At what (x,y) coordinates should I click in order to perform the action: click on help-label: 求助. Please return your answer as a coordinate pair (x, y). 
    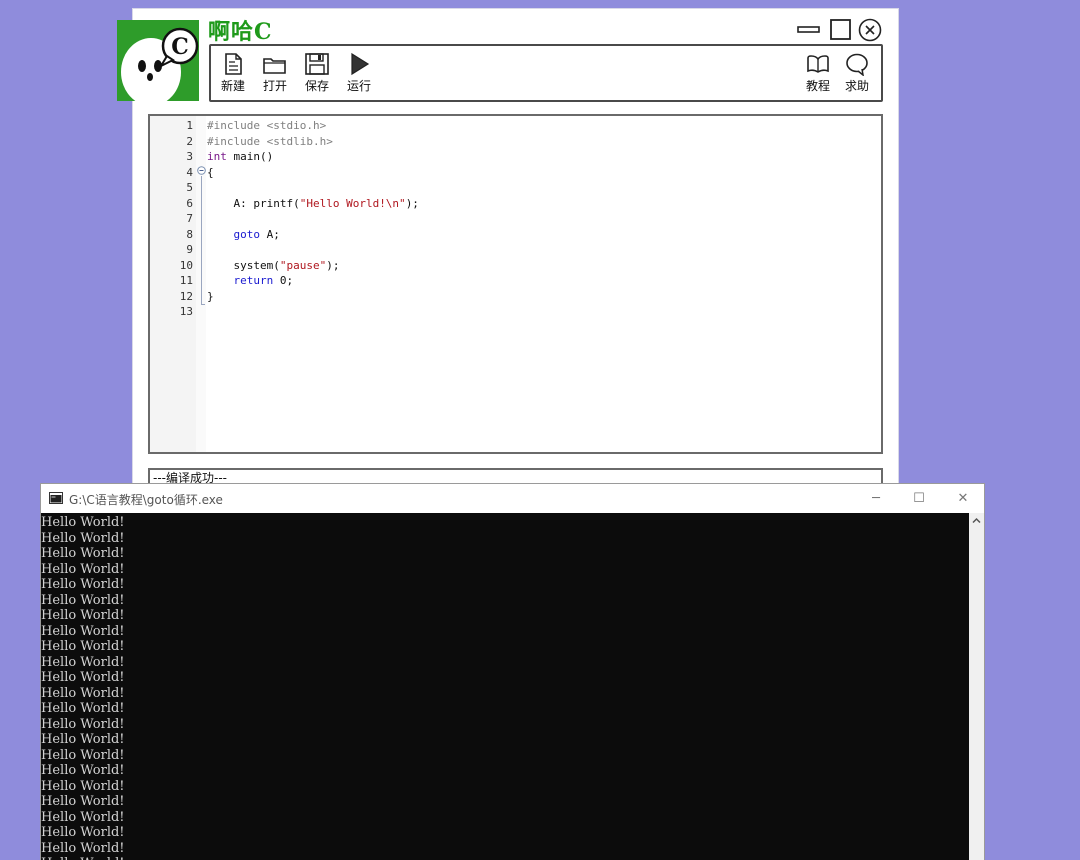
    Looking at the image, I should click on (856, 86).